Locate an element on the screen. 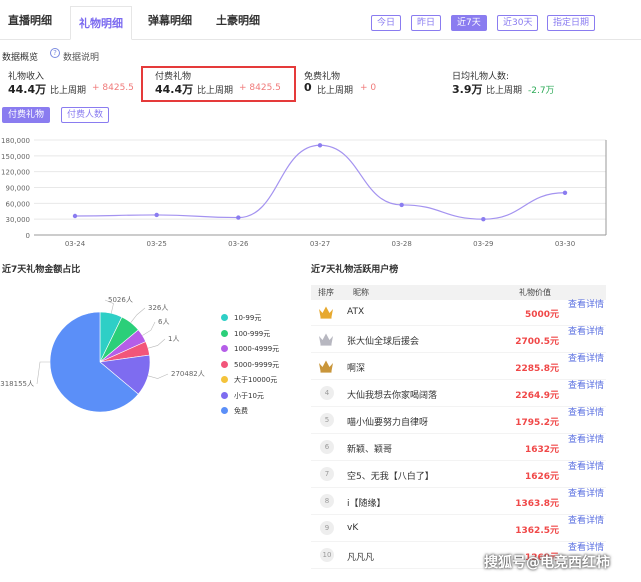 The image size is (641, 582). table-row: 5 喵小仙要努力自律呀 1795.2元 查看详情 is located at coordinates (458, 420).